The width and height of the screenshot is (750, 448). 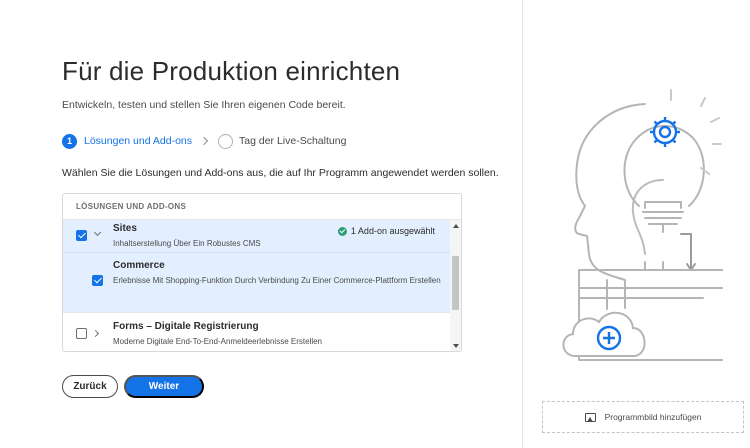 I want to click on panel-header: LÖSUNGEN UND ADD-ONS, so click(x=262, y=207).